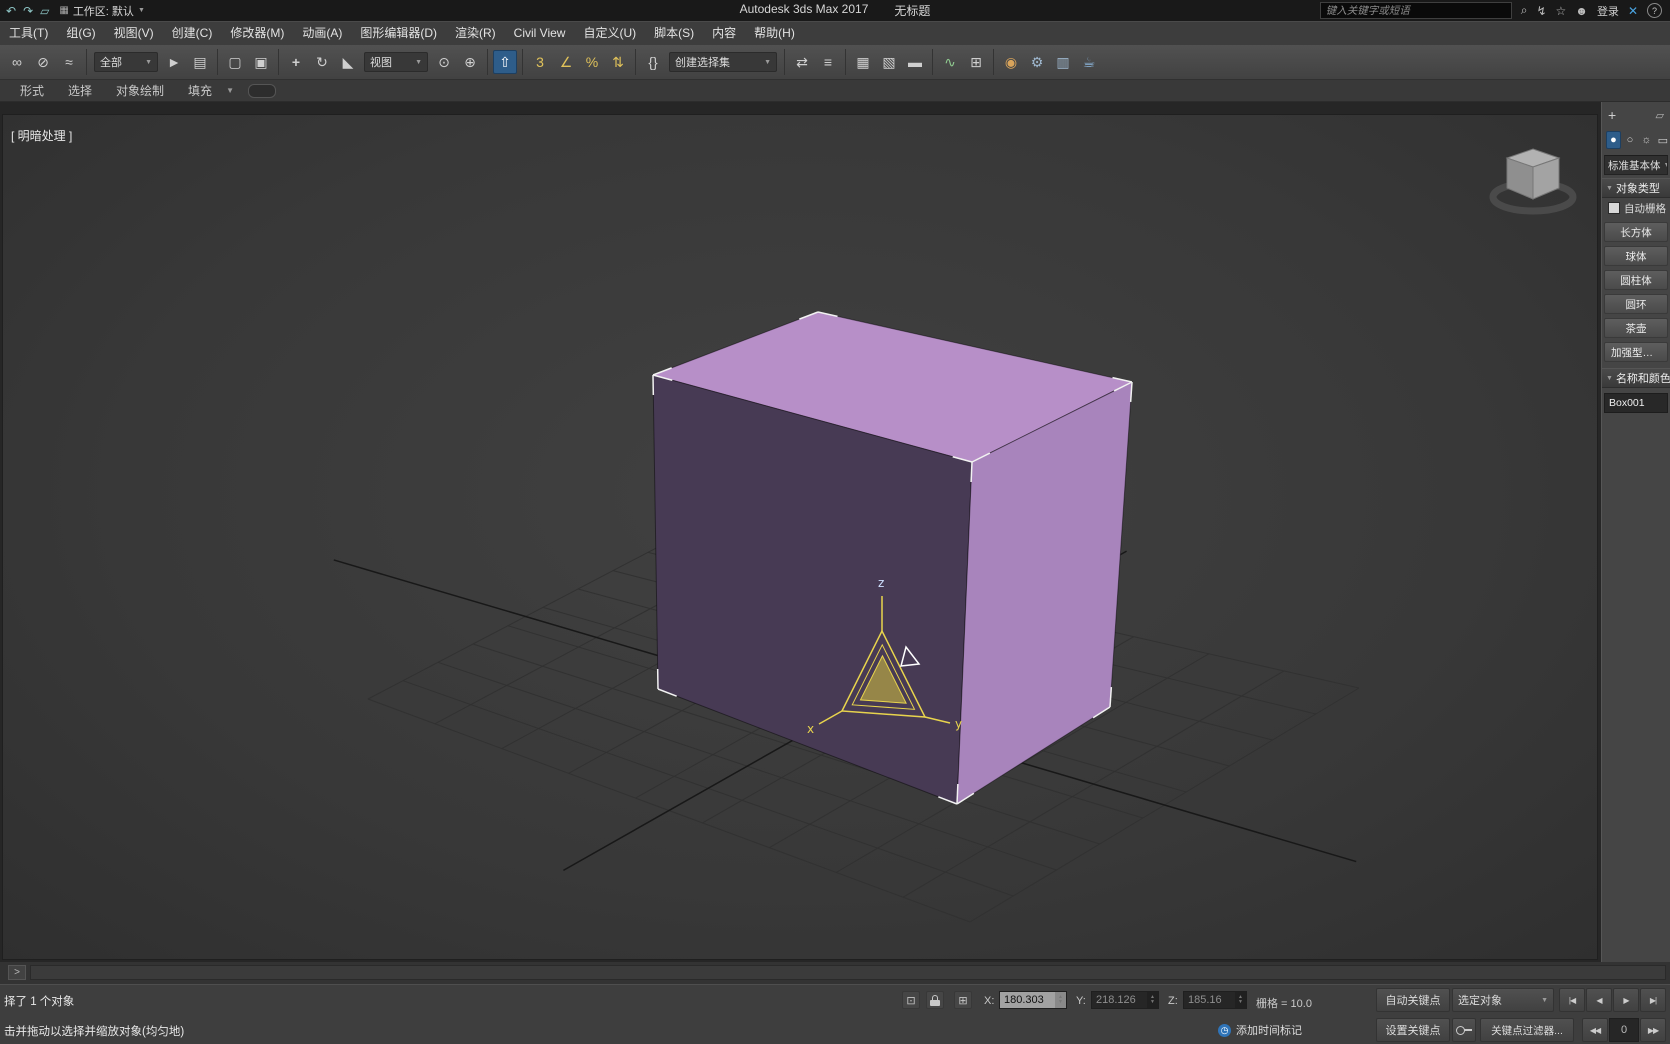 The image size is (1670, 1044). I want to click on ribbon-tab: 选择, so click(80, 90).